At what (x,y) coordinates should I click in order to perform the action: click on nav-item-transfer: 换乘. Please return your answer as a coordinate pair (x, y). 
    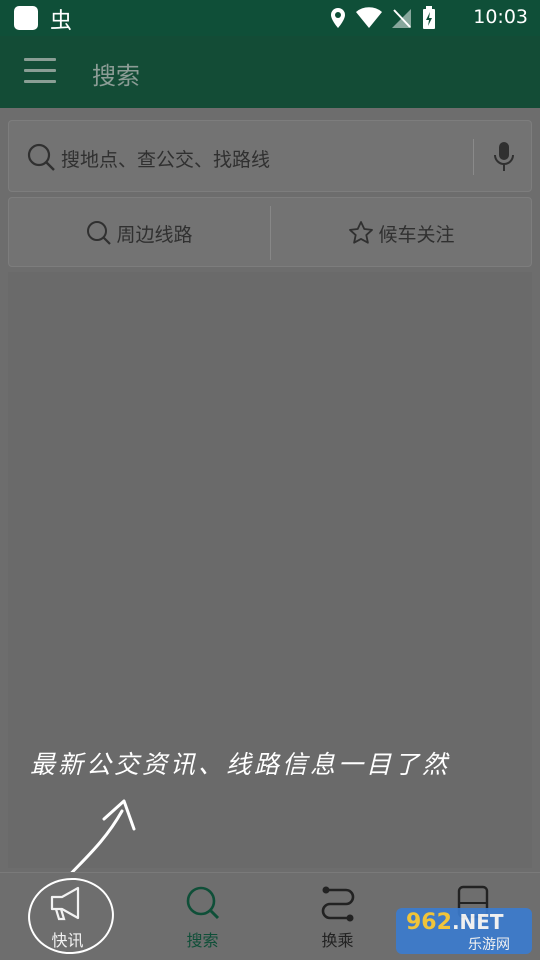
    Looking at the image, I should click on (337, 916).